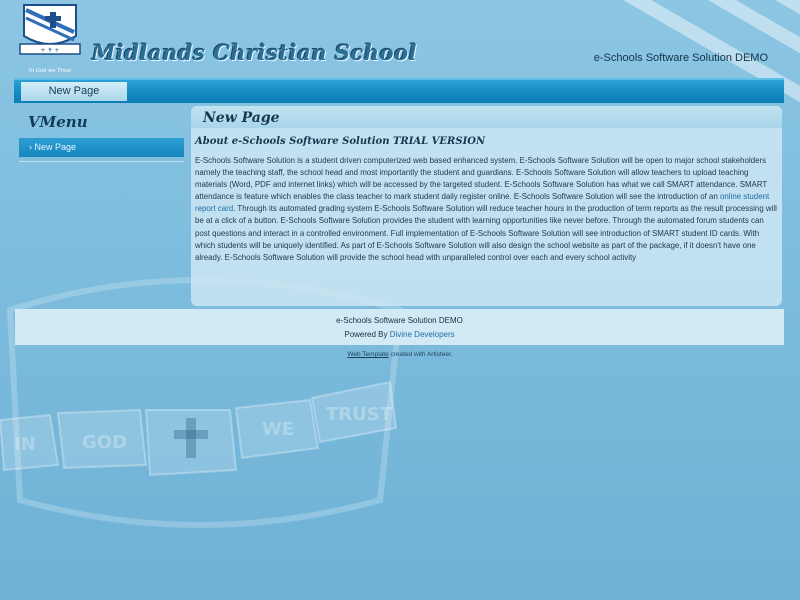 Image resolution: width=800 pixels, height=600 pixels. What do you see at coordinates (58, 122) in the screenshot?
I see `vmenu-title: VMenu` at bounding box center [58, 122].